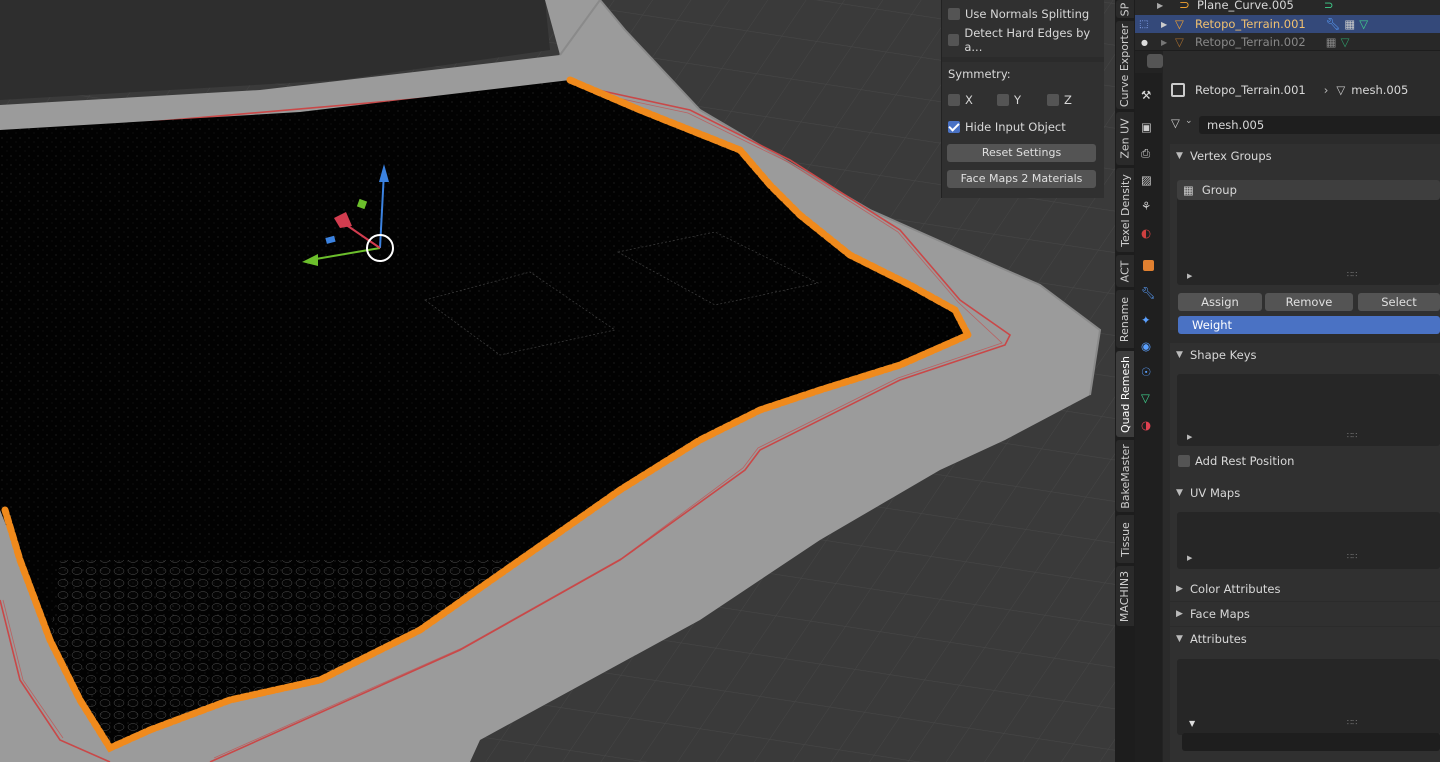 The height and width of the screenshot is (762, 1440). What do you see at coordinates (1125, 539) in the screenshot?
I see `tab-tissue: Tissue` at bounding box center [1125, 539].